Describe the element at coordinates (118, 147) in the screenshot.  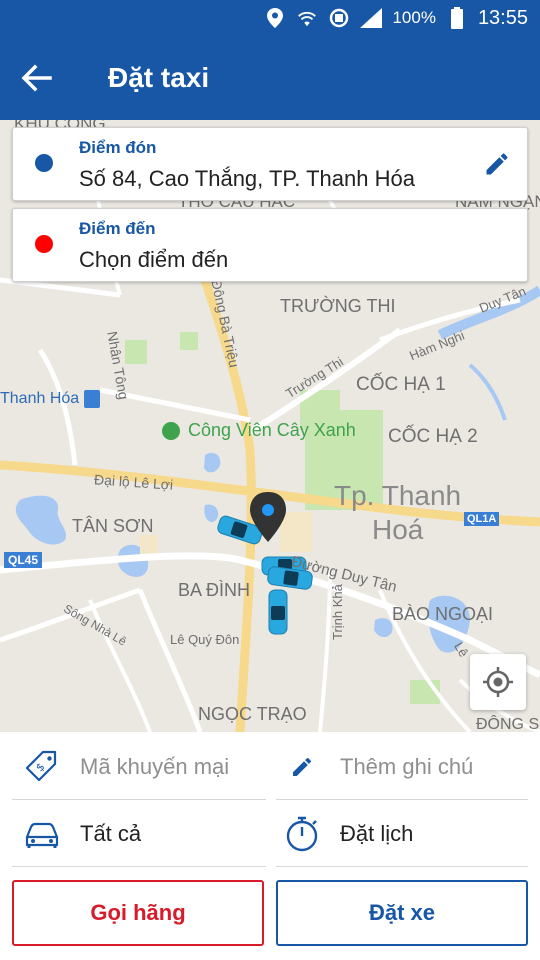
I see `pickup-label: Điểm đón` at that location.